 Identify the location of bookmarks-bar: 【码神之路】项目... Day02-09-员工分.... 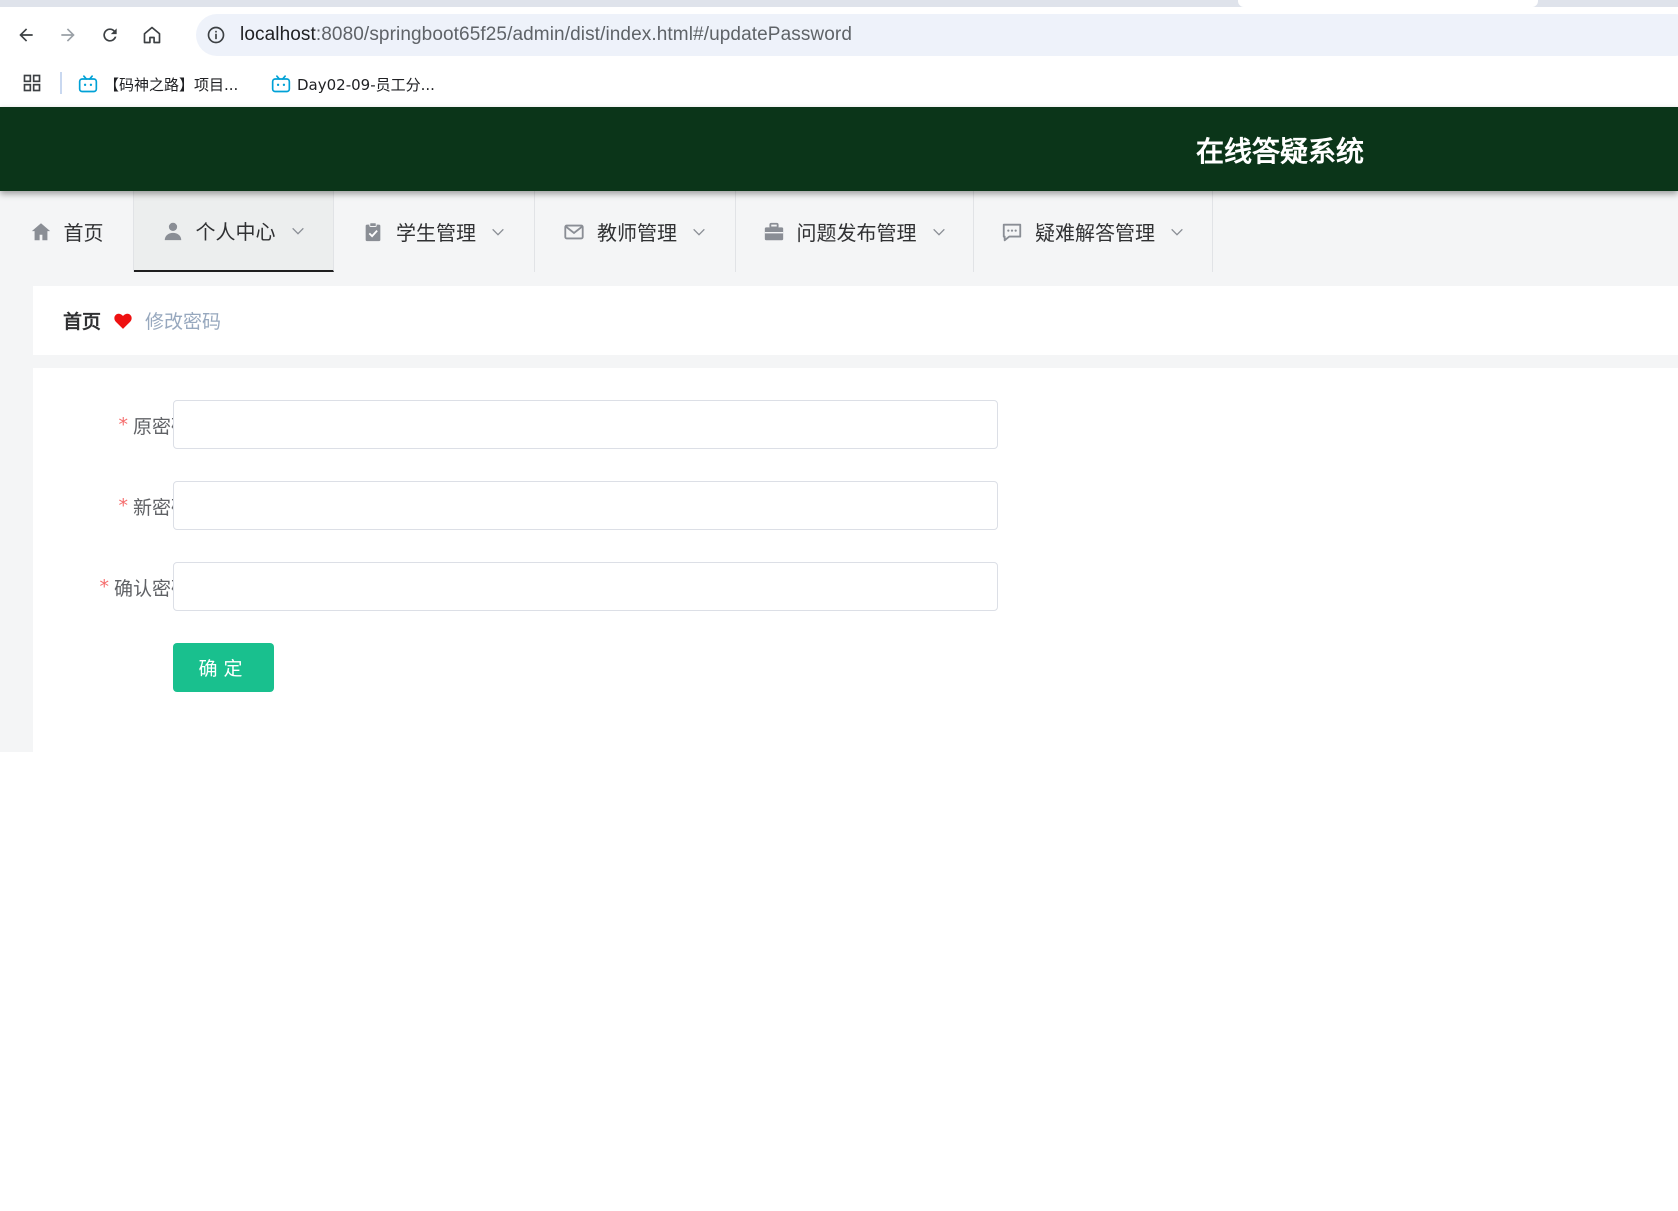
(839, 85).